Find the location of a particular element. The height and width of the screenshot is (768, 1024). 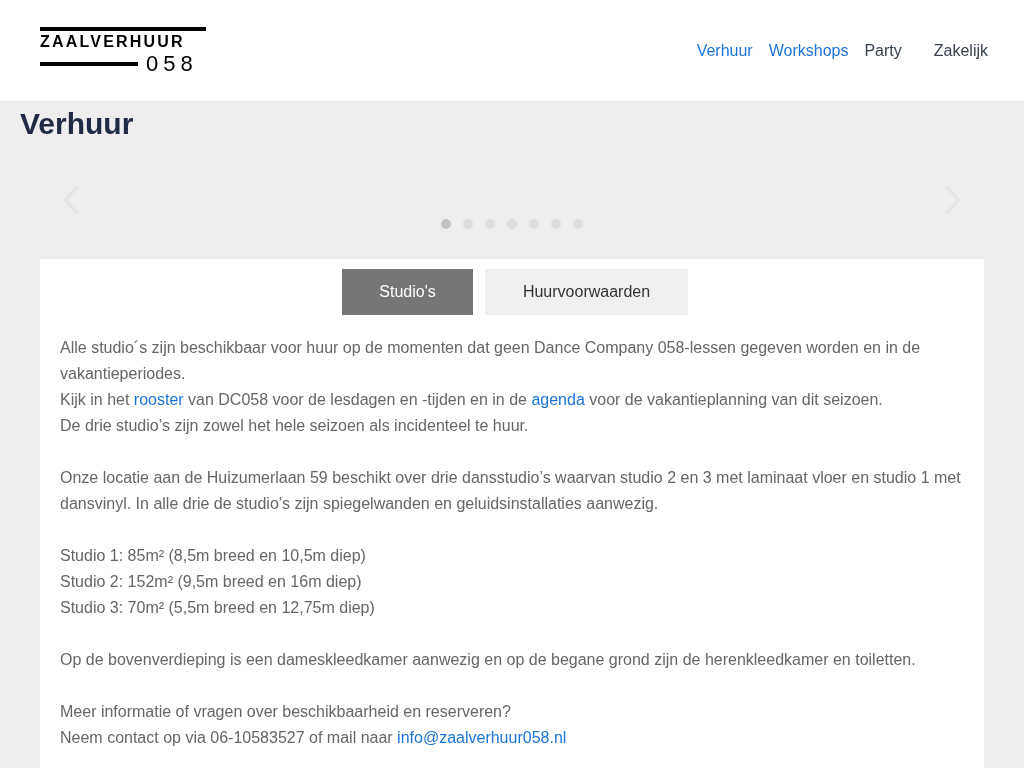

paragraph-text: Alle studio´s zijn beschikbaar voor huur op de momenten dat geen Dance Company 058-lessen gegeven worden en in de vakantieperiodes. is located at coordinates (491, 361).